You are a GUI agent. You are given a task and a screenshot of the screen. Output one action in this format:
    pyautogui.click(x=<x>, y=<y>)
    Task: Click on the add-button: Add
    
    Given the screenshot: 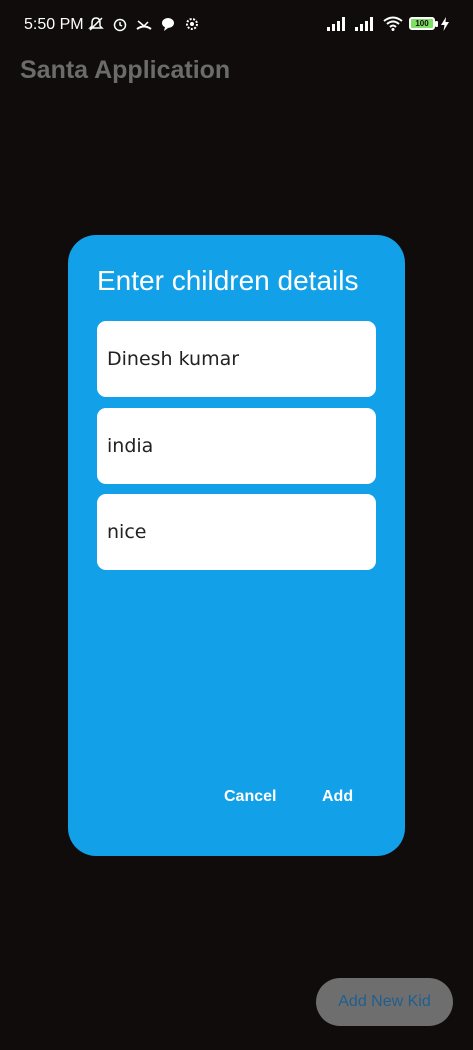 What is the action you would take?
    pyautogui.click(x=337, y=797)
    